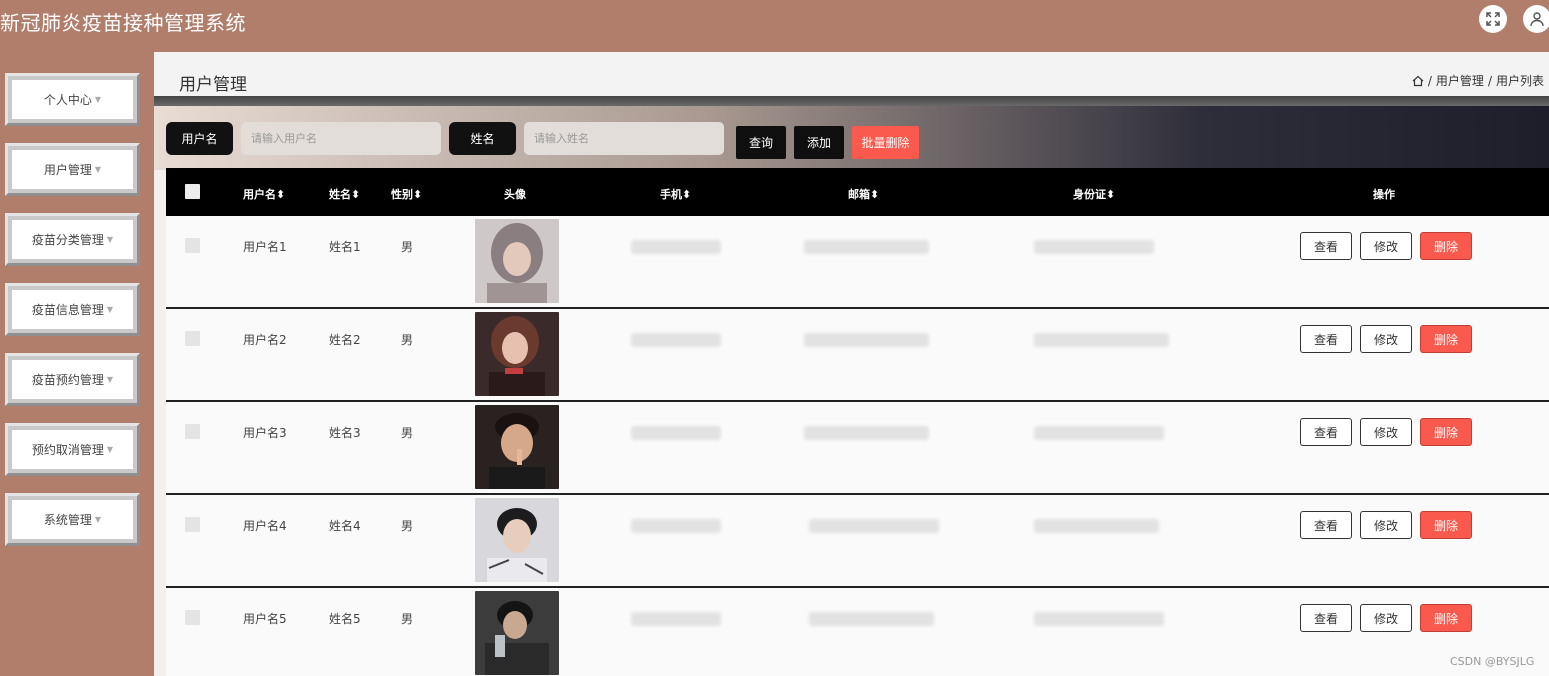 The height and width of the screenshot is (676, 1549). I want to click on search-bar: 用户名 姓名 查询 添加 批量删除, so click(851, 138).